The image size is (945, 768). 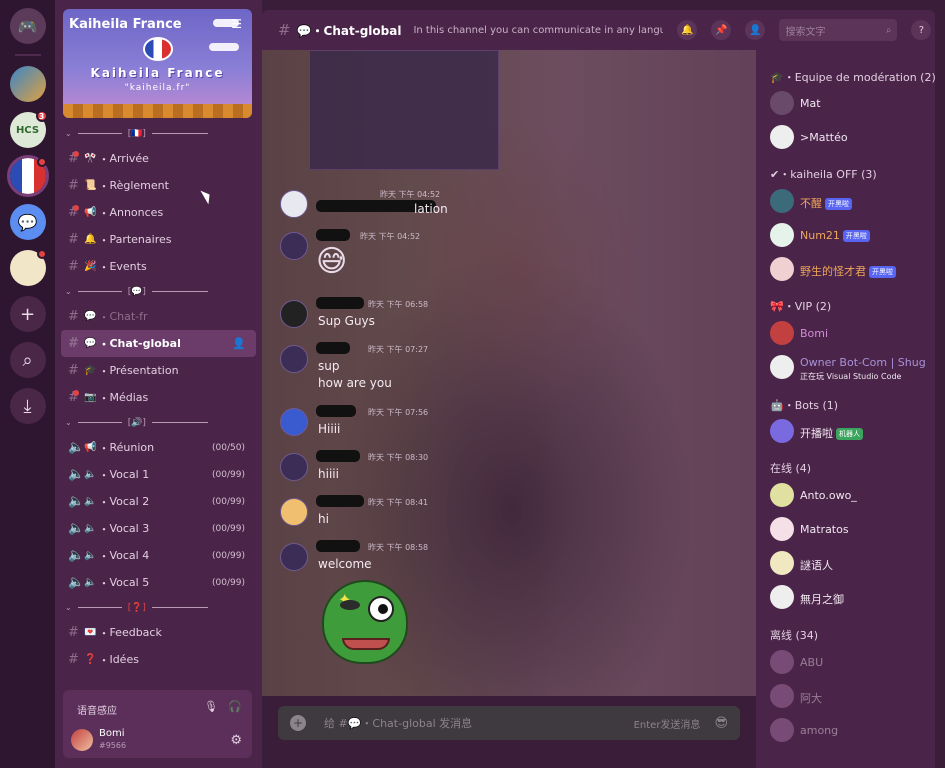 What do you see at coordinates (158, 239) in the screenshot?
I see `channel-partenaires: # 🔔 ・ Partenaires` at bounding box center [158, 239].